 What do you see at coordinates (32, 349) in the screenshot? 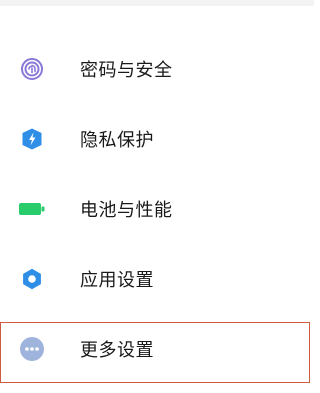
I see `more-dots-icon` at bounding box center [32, 349].